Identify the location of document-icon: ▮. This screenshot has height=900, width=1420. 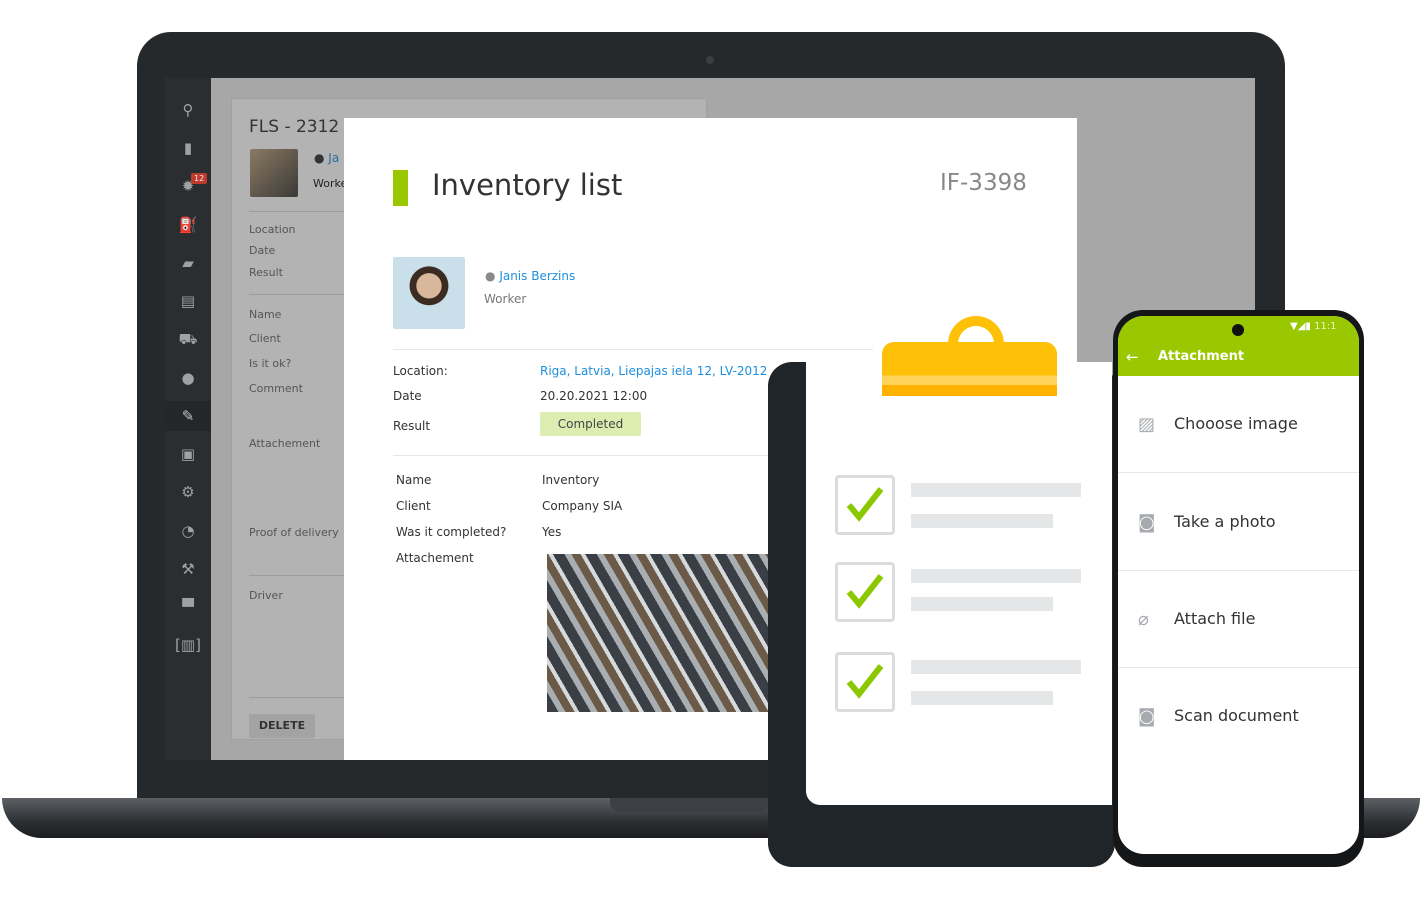
(188, 148).